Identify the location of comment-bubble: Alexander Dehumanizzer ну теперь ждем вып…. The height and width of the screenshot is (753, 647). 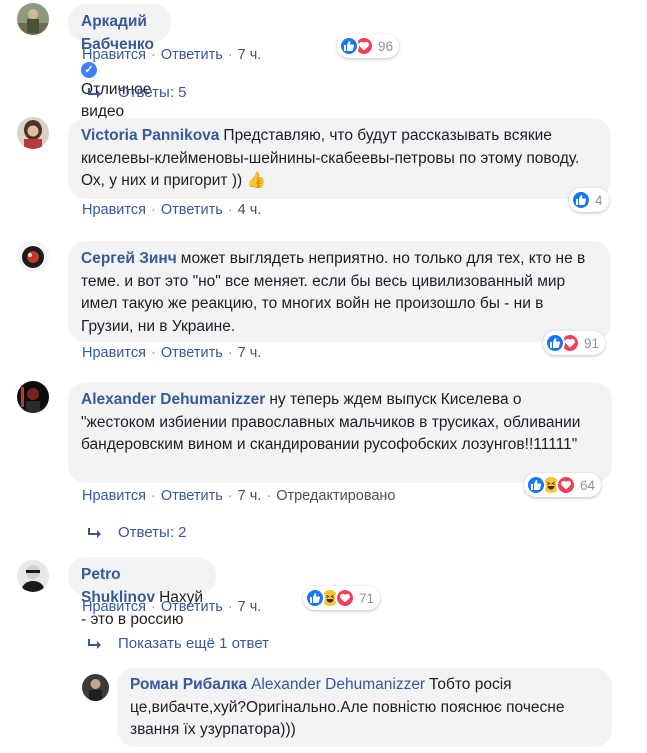
(340, 432).